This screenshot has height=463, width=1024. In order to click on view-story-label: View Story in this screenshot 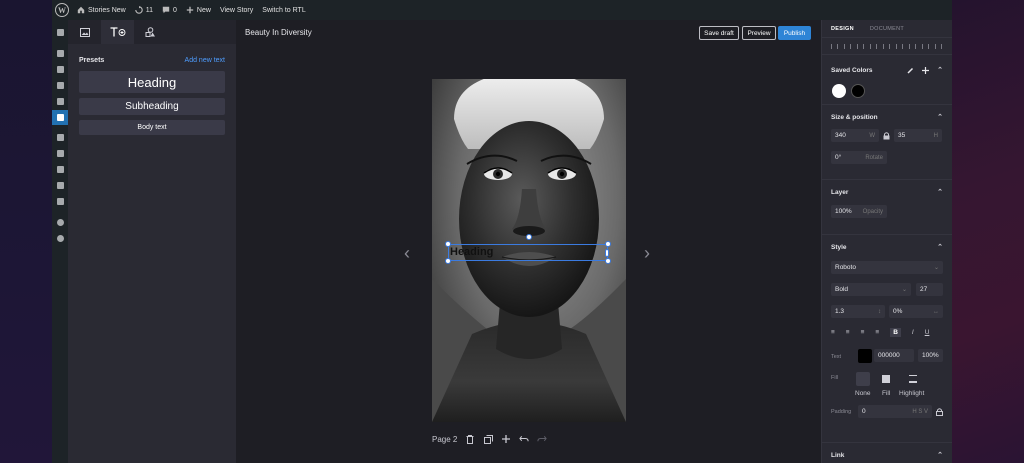, I will do `click(236, 10)`.